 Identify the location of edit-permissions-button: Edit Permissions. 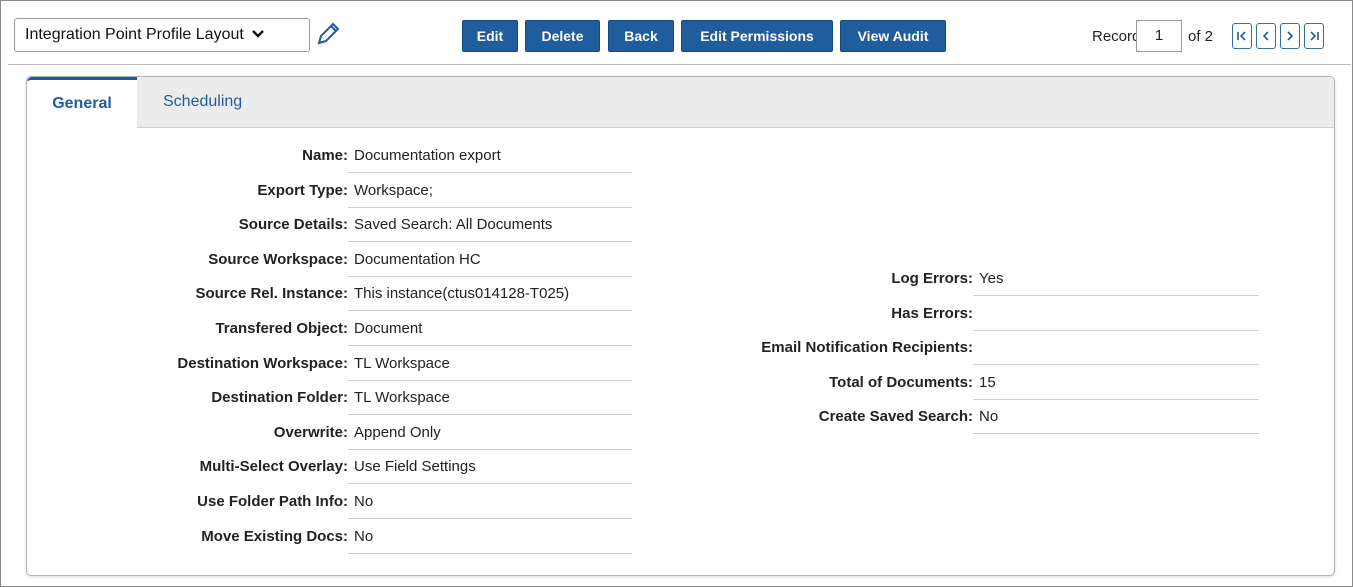
(757, 36).